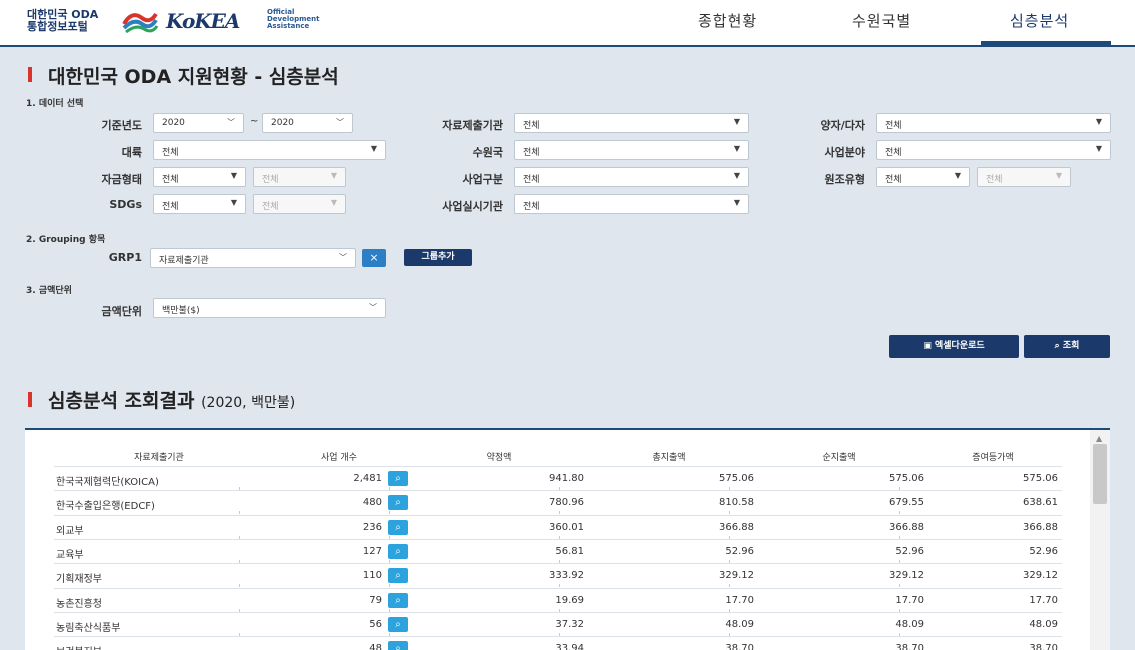 The width and height of the screenshot is (1135, 650). Describe the element at coordinates (1100, 540) in the screenshot. I see `table-scrollbar: ▲` at that location.